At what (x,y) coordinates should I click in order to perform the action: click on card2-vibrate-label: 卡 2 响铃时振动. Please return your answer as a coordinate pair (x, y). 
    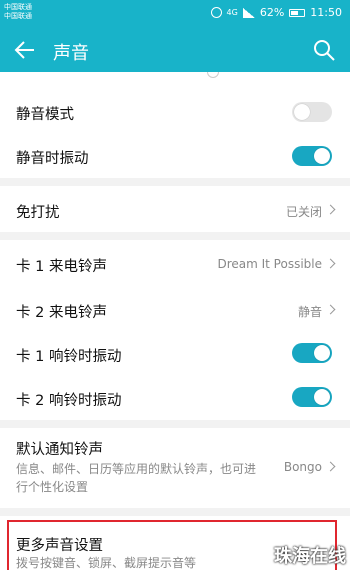
    Looking at the image, I should click on (69, 401).